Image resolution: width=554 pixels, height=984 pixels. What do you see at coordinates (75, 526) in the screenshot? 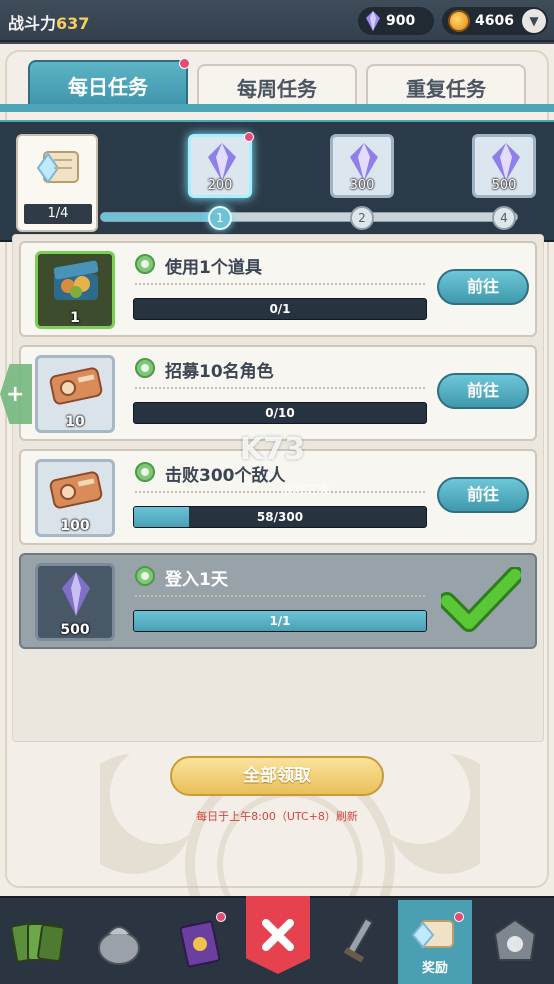
I see `reward-count: 100` at bounding box center [75, 526].